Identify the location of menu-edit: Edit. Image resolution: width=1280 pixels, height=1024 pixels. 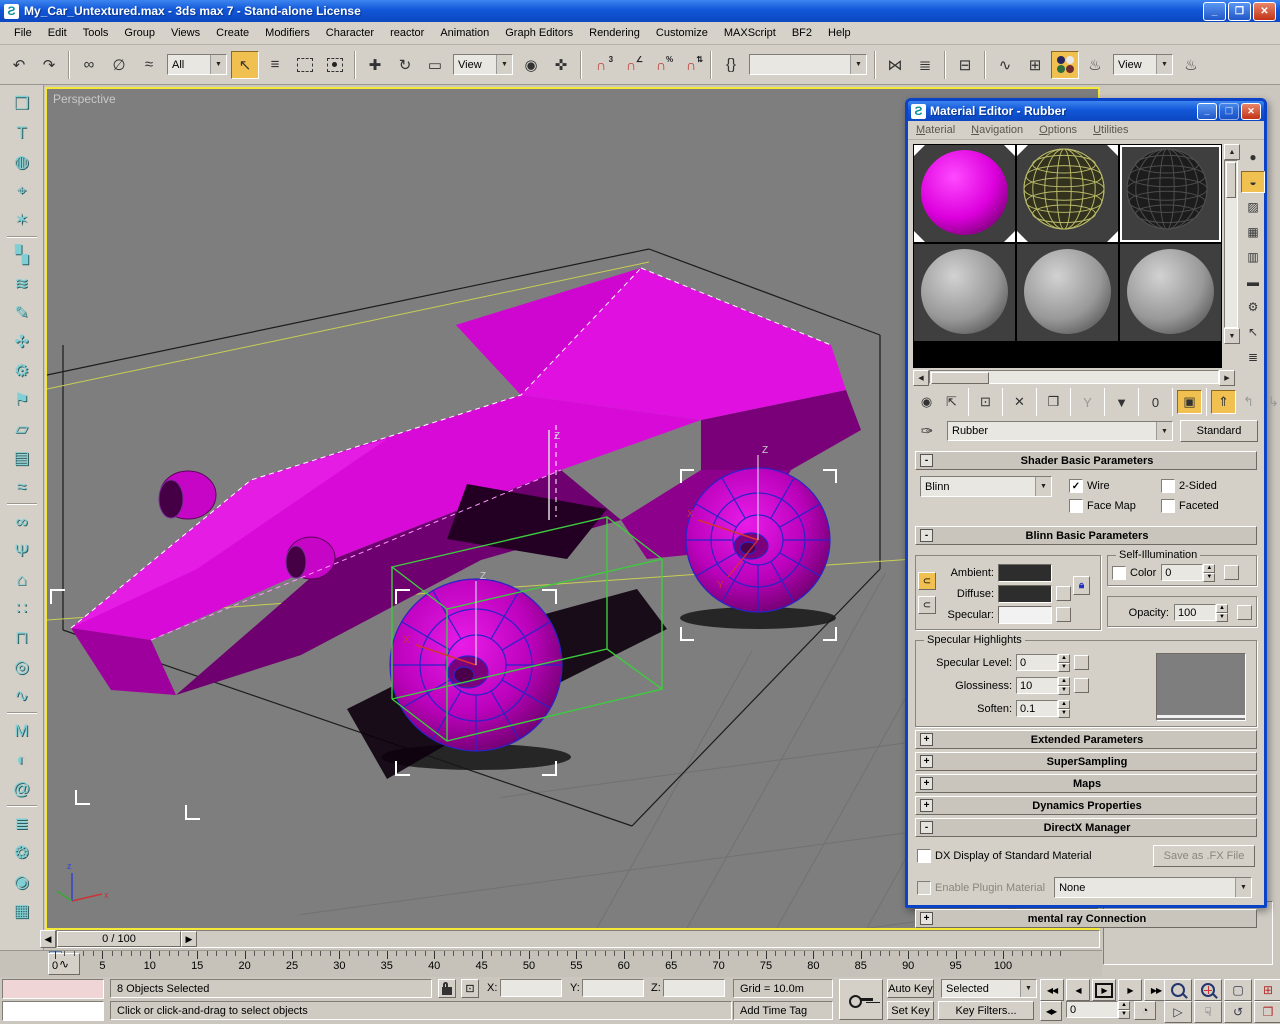
(57, 33).